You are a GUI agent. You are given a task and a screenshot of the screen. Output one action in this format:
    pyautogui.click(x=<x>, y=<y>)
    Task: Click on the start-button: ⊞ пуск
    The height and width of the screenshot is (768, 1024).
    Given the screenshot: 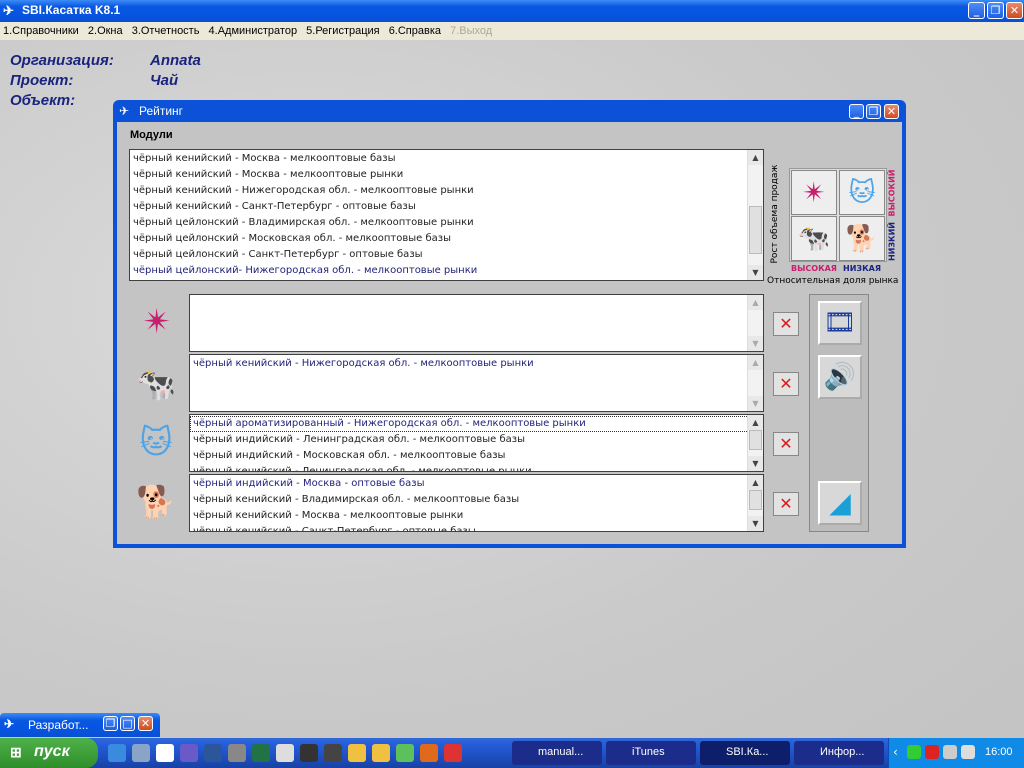 What is the action you would take?
    pyautogui.click(x=49, y=753)
    